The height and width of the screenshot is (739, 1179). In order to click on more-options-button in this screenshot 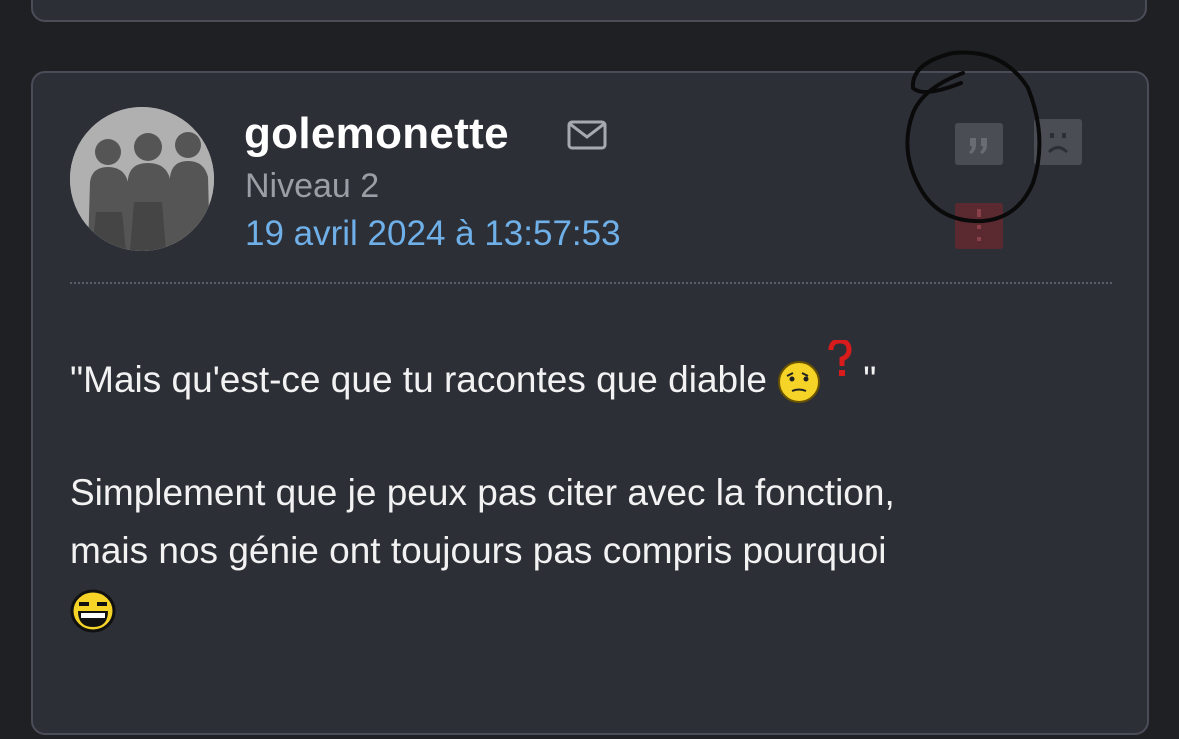, I will do `click(979, 226)`.